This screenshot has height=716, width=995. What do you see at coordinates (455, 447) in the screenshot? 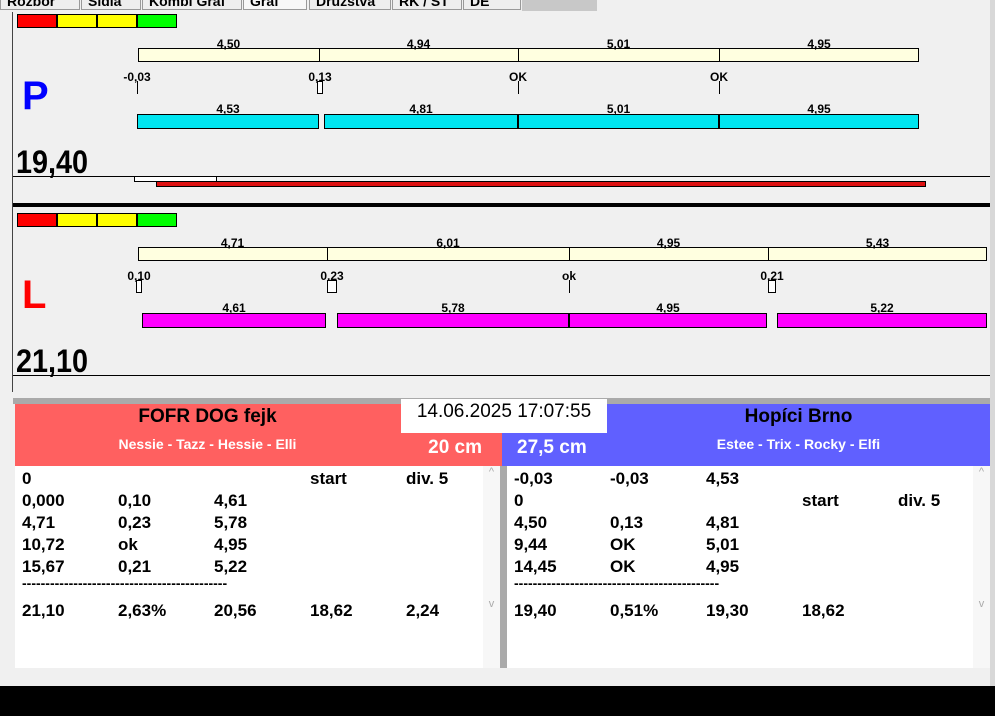
I see `left-team-height: 20 cm` at bounding box center [455, 447].